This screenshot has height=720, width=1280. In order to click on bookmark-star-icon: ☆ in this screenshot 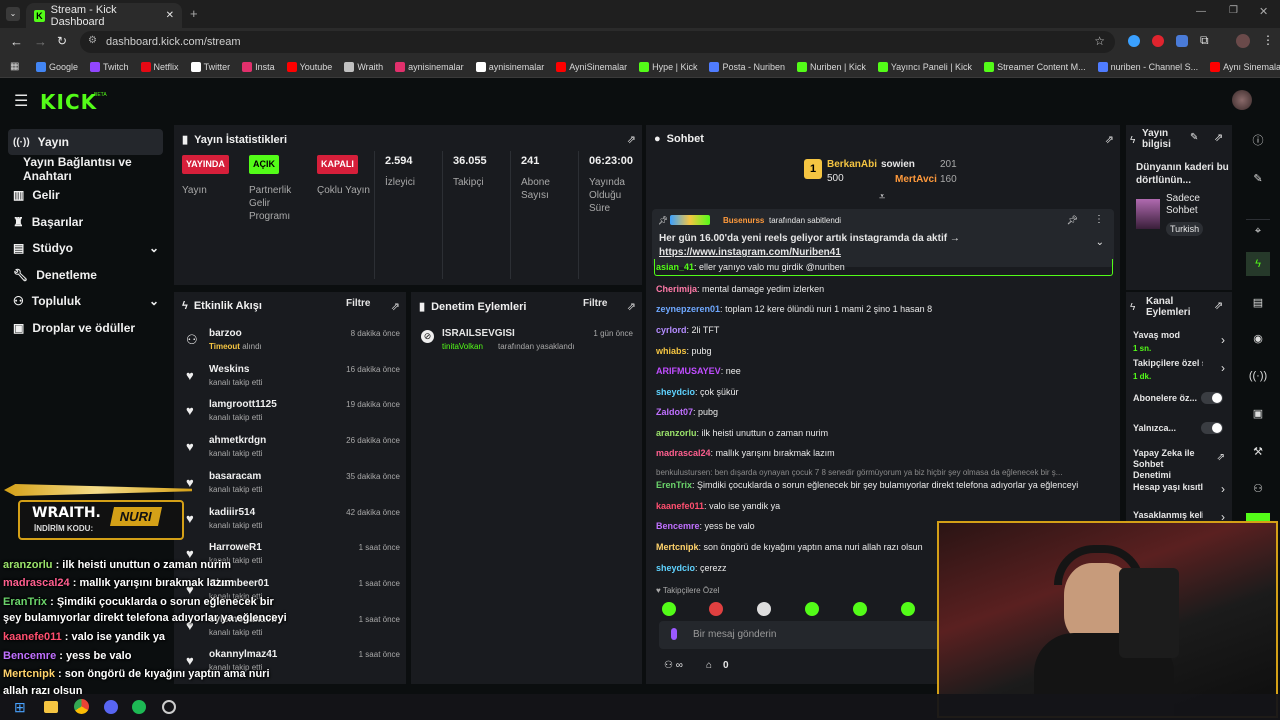, I will do `click(1099, 41)`.